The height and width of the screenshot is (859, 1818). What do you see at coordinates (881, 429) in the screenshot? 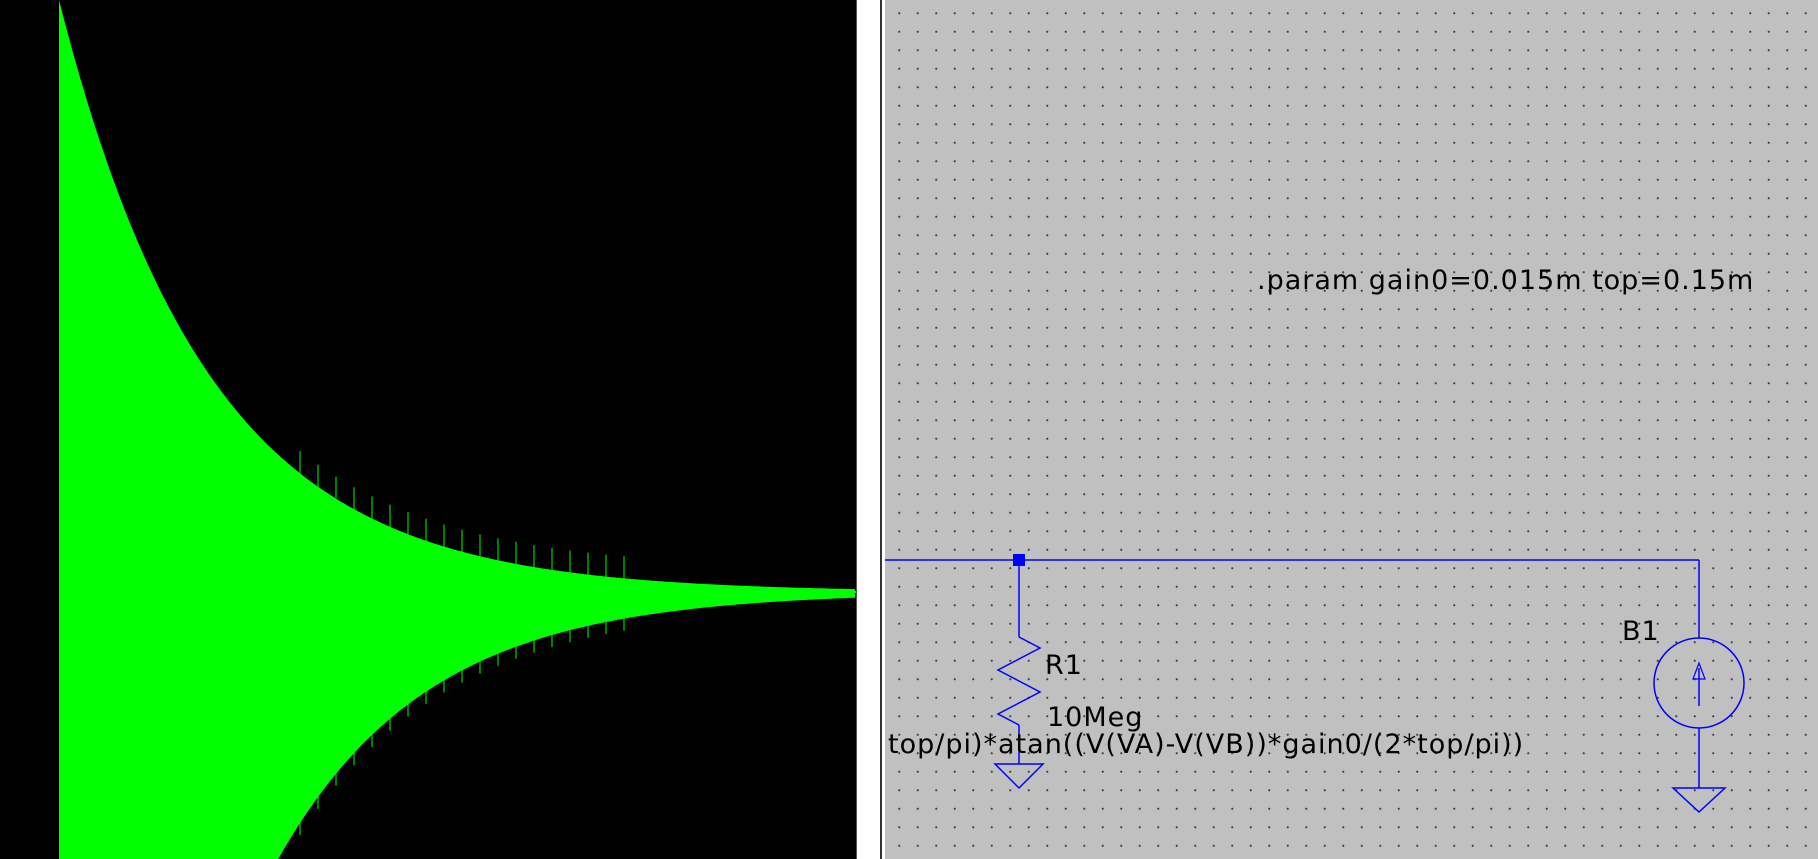
I see `splitter-edge-right` at bounding box center [881, 429].